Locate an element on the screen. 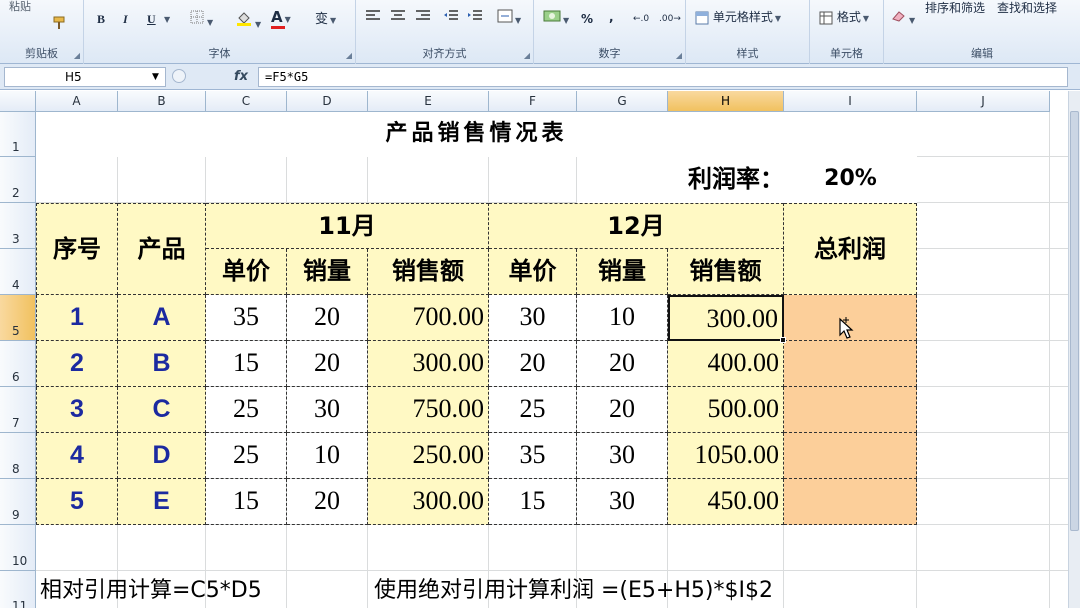  price-dec-cell: 15 is located at coordinates (533, 502).